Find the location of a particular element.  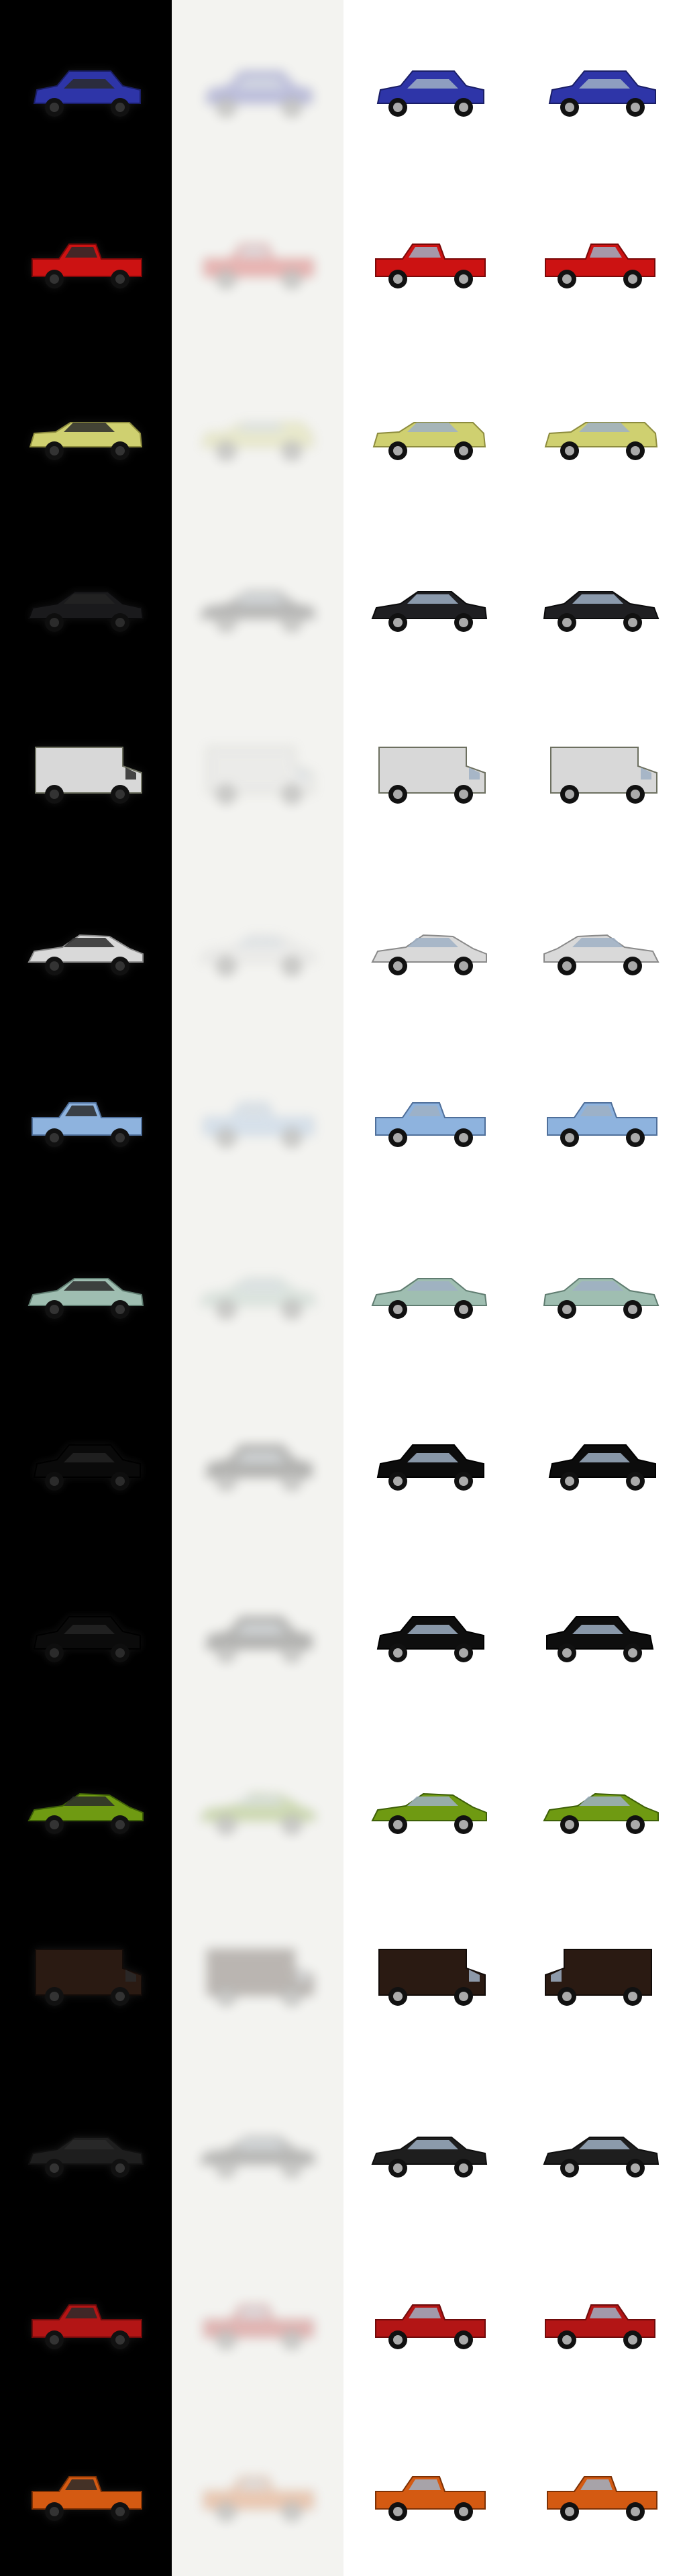

thumbnail-blue-hatchback-column-alt-view is located at coordinates (601, 86).